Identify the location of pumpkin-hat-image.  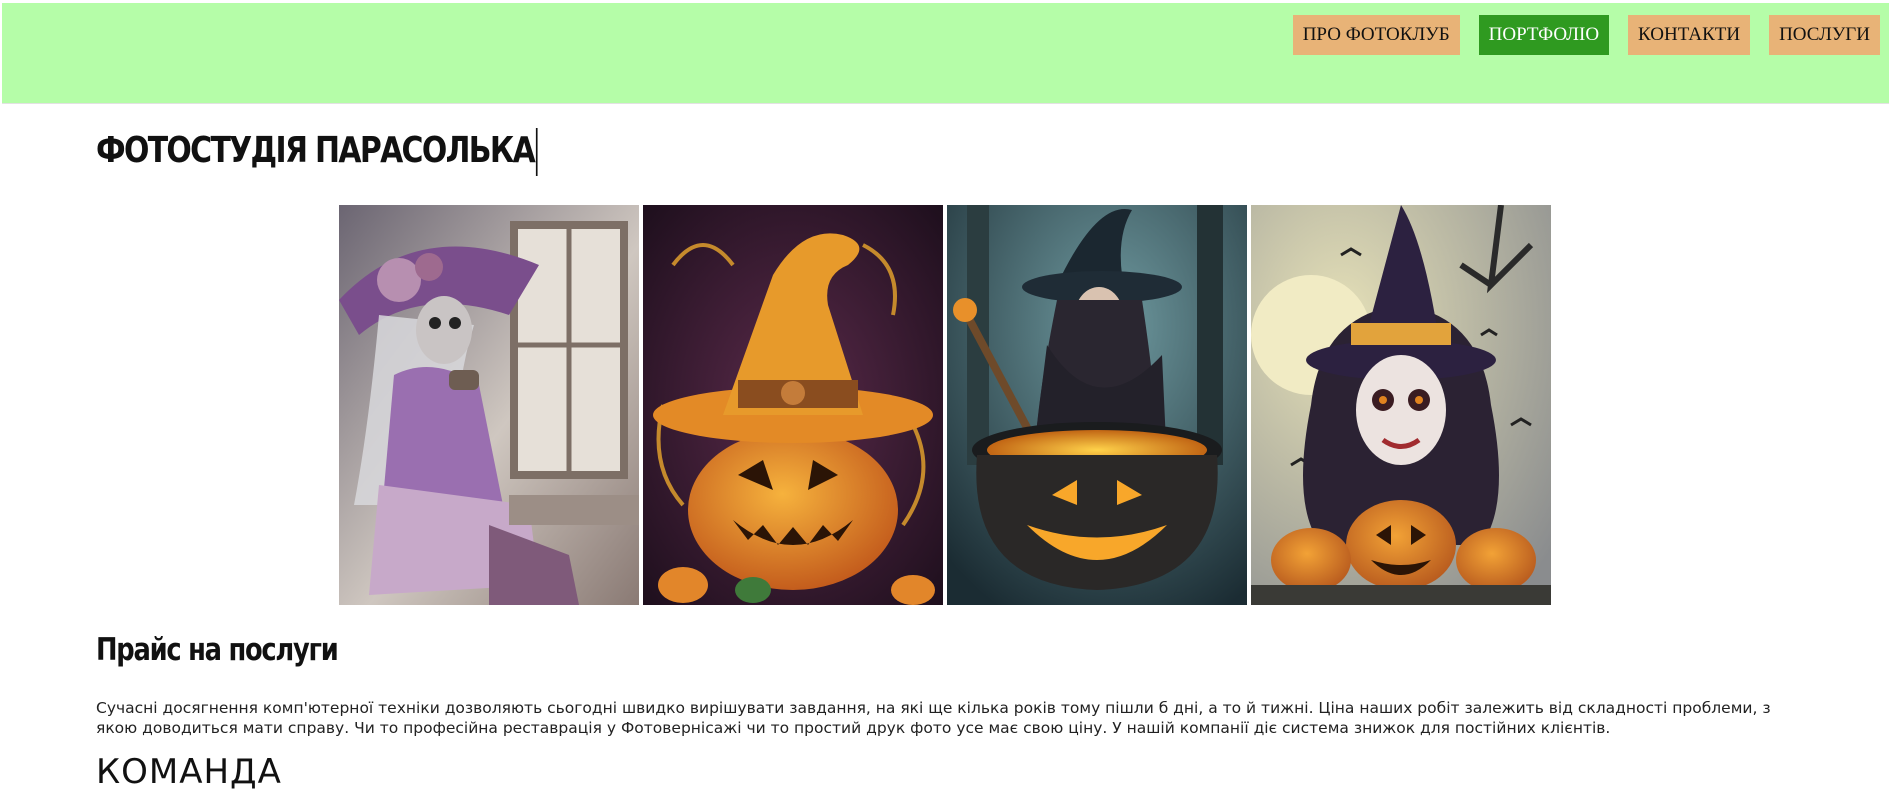
(793, 405).